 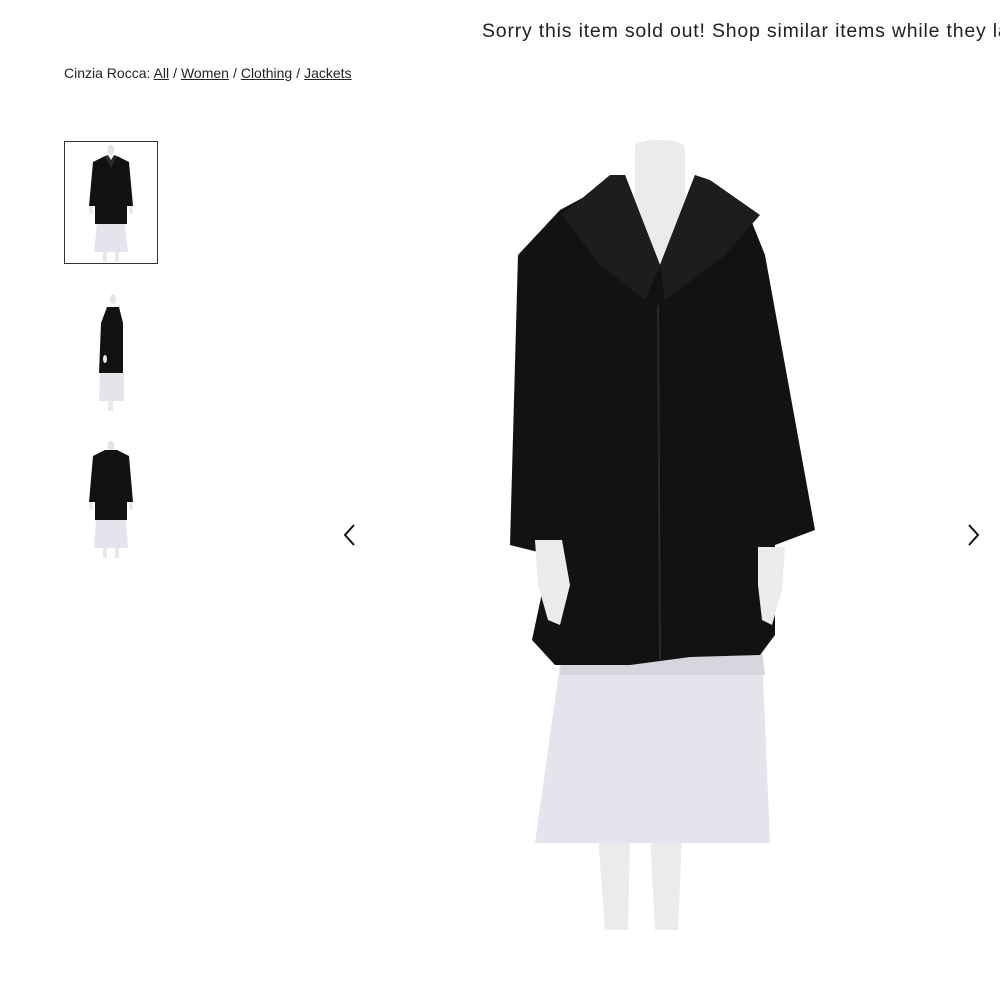 I want to click on coat-side-thumbnail-image, so click(x=111, y=352).